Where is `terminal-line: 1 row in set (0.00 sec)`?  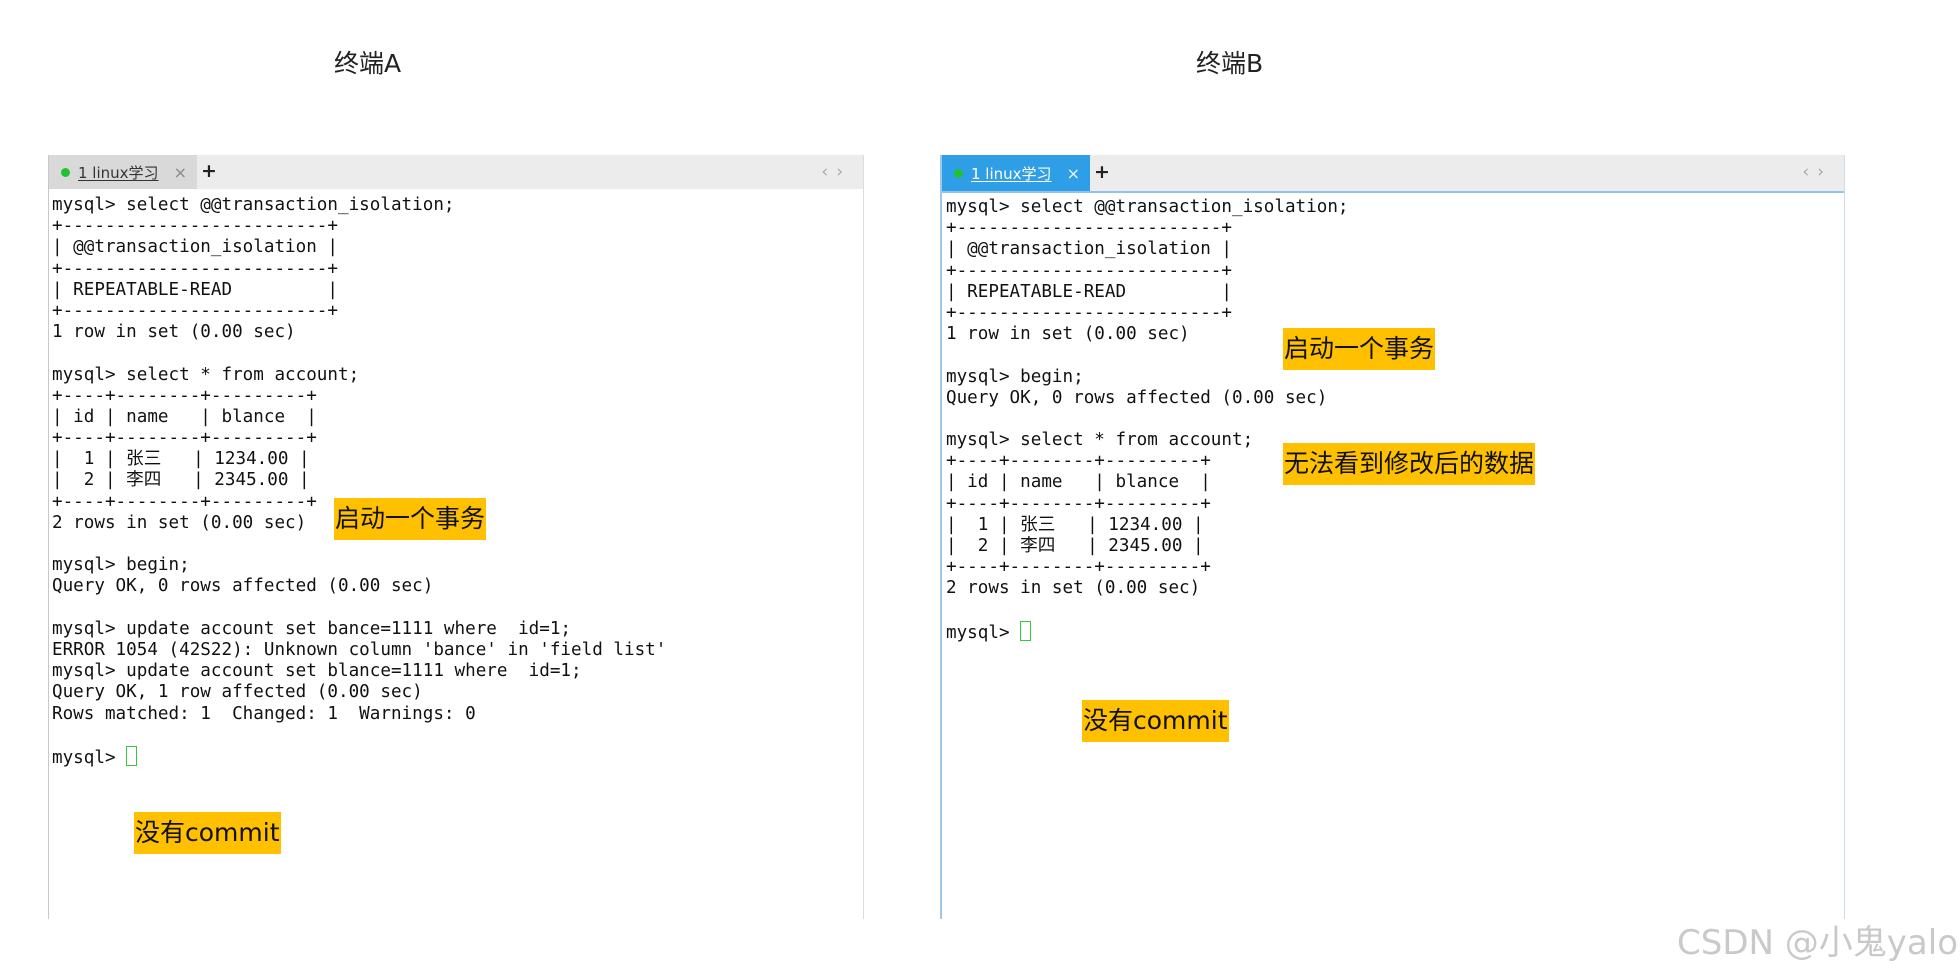
terminal-line: 1 row in set (0.00 sec) is located at coordinates (174, 332).